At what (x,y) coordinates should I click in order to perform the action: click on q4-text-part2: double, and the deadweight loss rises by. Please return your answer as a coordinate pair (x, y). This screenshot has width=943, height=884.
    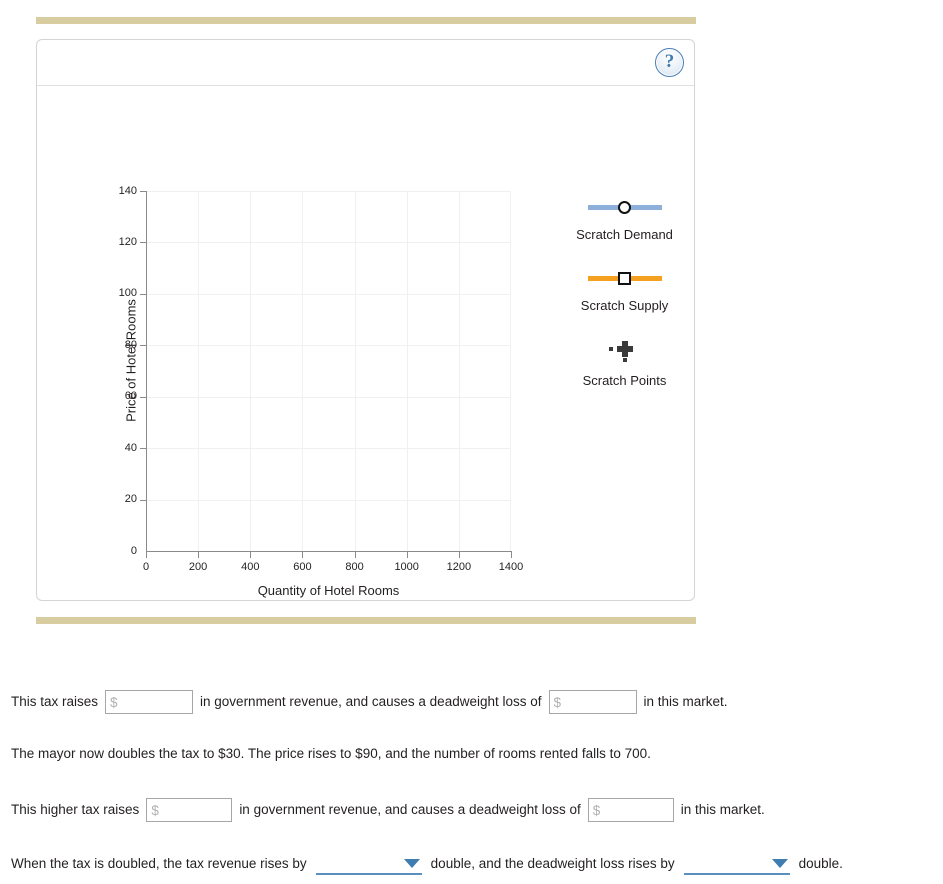
    Looking at the image, I should click on (552, 863).